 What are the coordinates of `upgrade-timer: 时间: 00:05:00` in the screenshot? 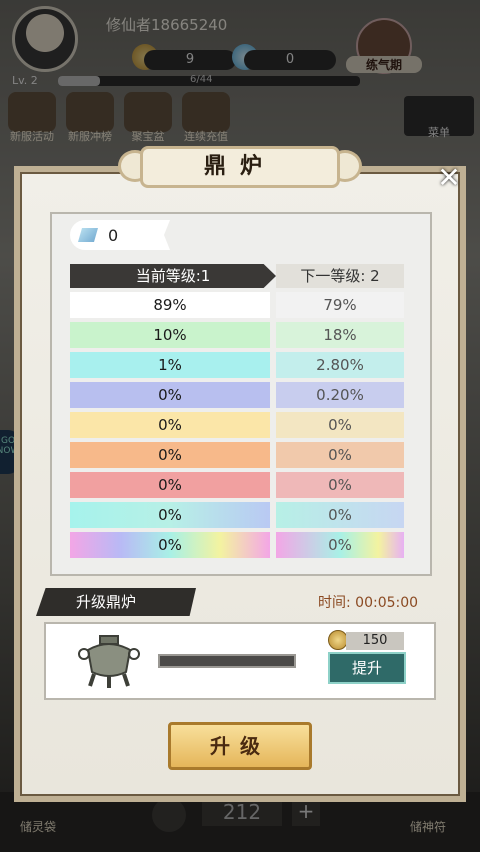 It's located at (368, 603).